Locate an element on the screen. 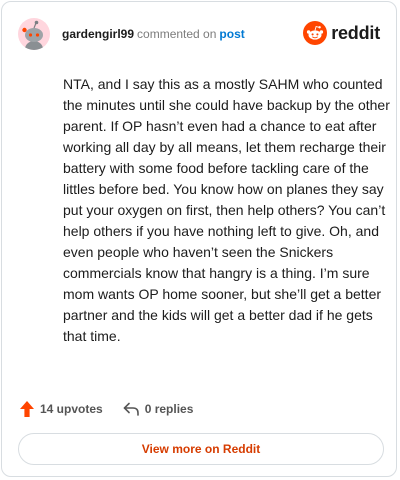 The width and height of the screenshot is (400, 480). upvote-button: 14 upvotes is located at coordinates (61, 409).